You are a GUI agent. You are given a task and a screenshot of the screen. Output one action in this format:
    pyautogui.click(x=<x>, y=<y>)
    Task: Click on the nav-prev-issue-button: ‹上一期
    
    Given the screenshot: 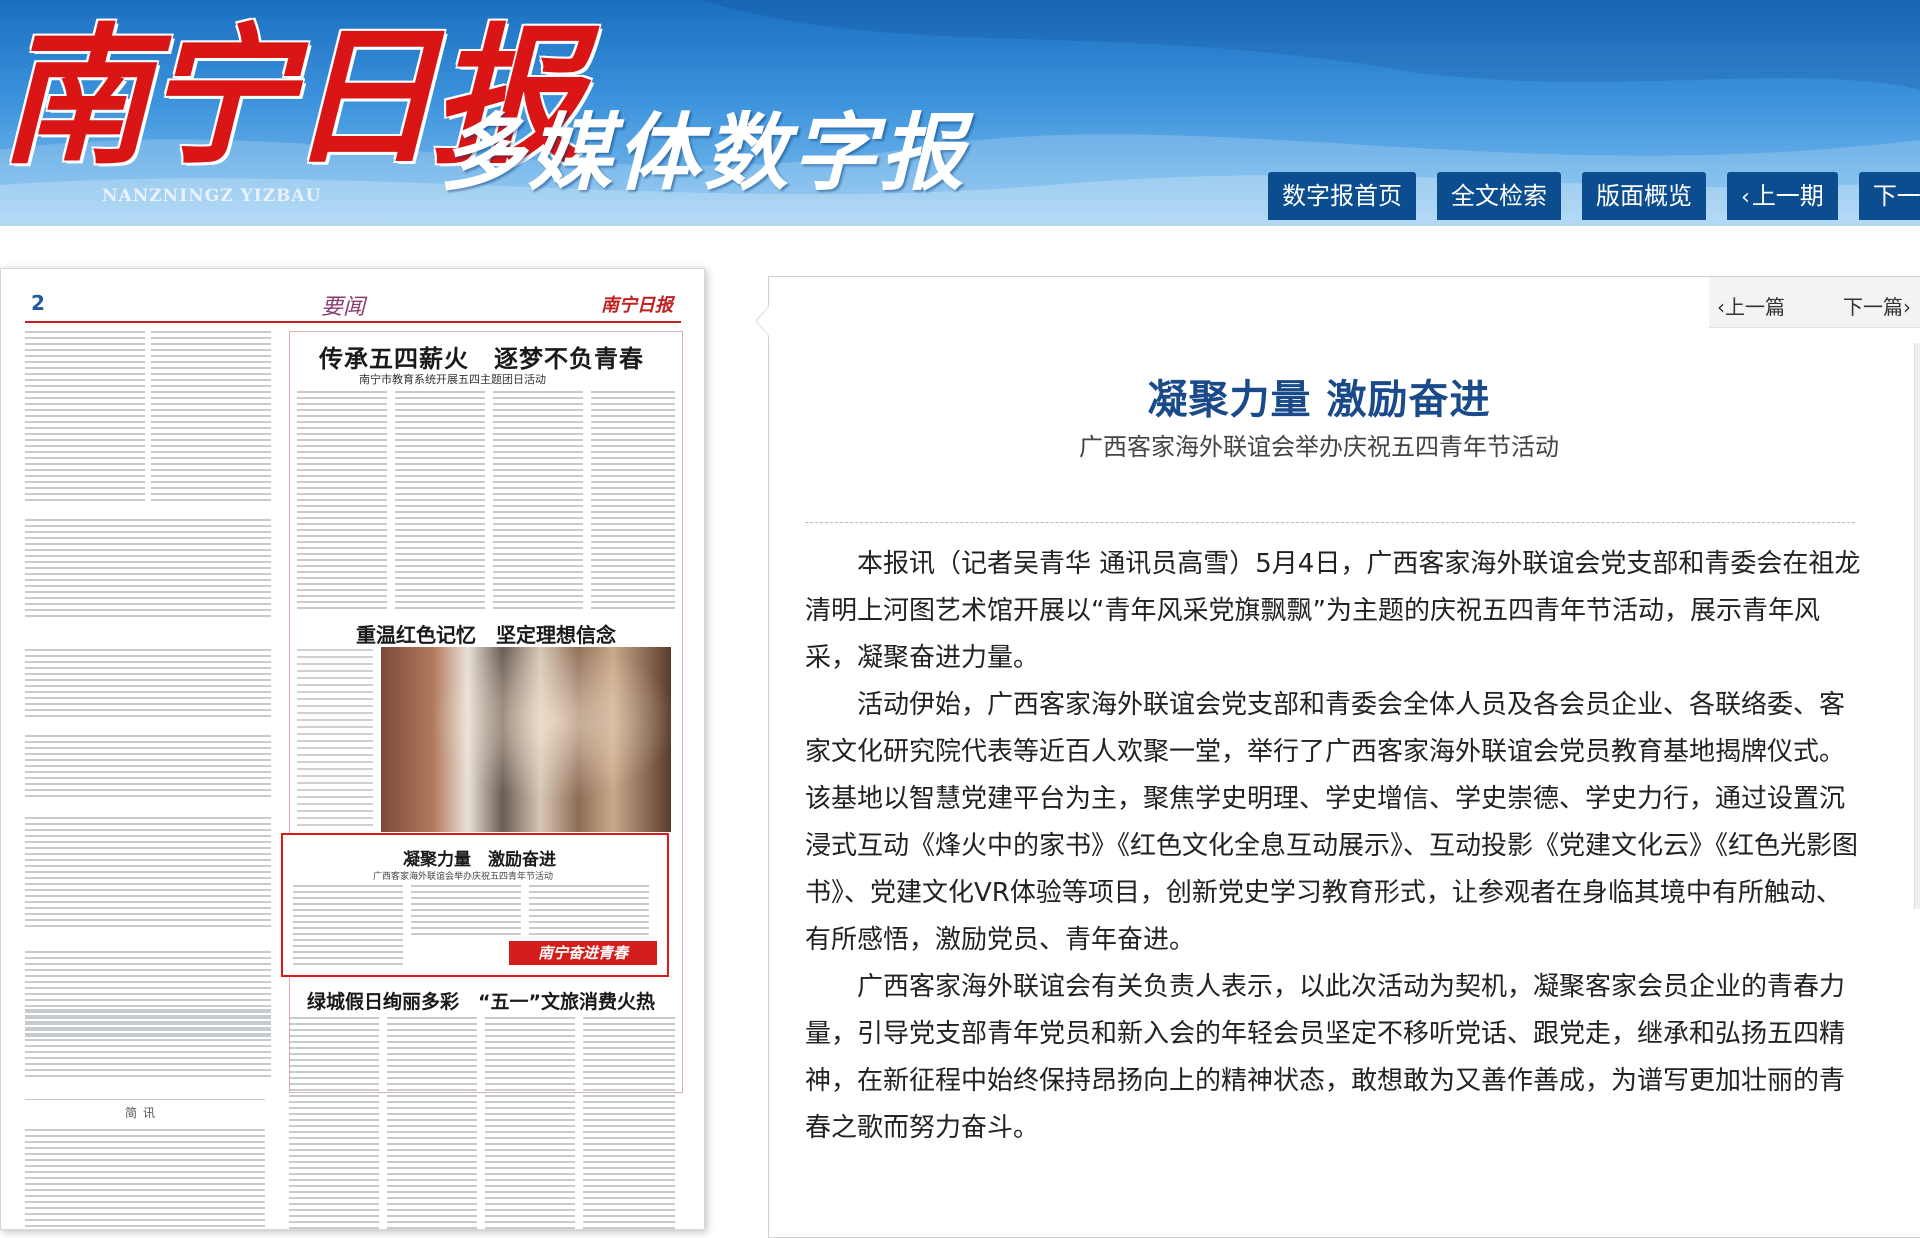 What is the action you would take?
    pyautogui.click(x=1782, y=196)
    